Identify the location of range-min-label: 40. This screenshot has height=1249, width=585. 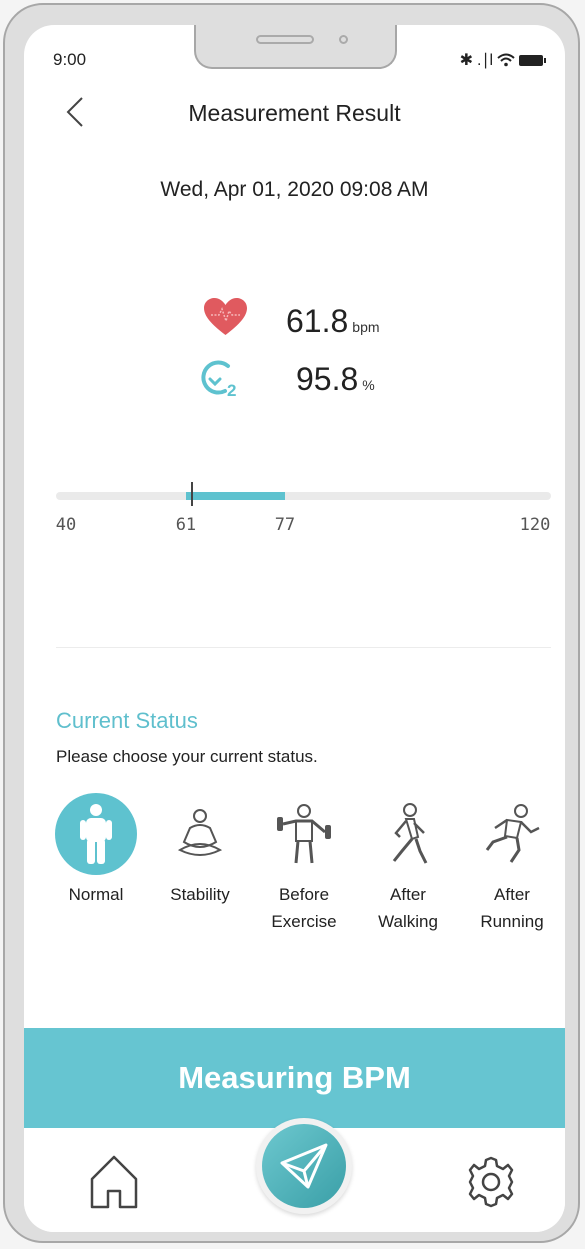
(66, 525).